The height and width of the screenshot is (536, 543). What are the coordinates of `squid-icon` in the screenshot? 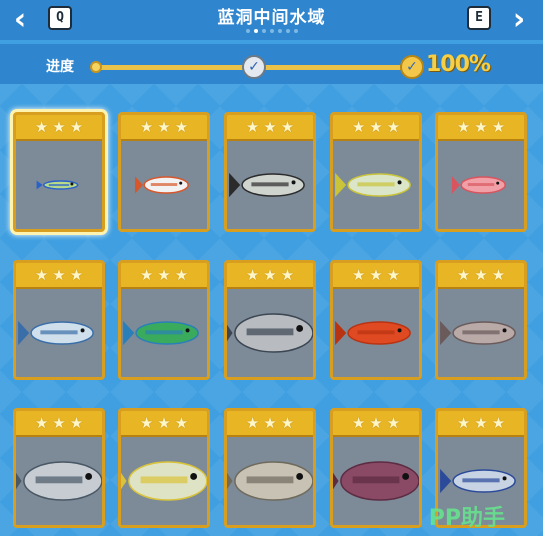 It's located at (270, 481).